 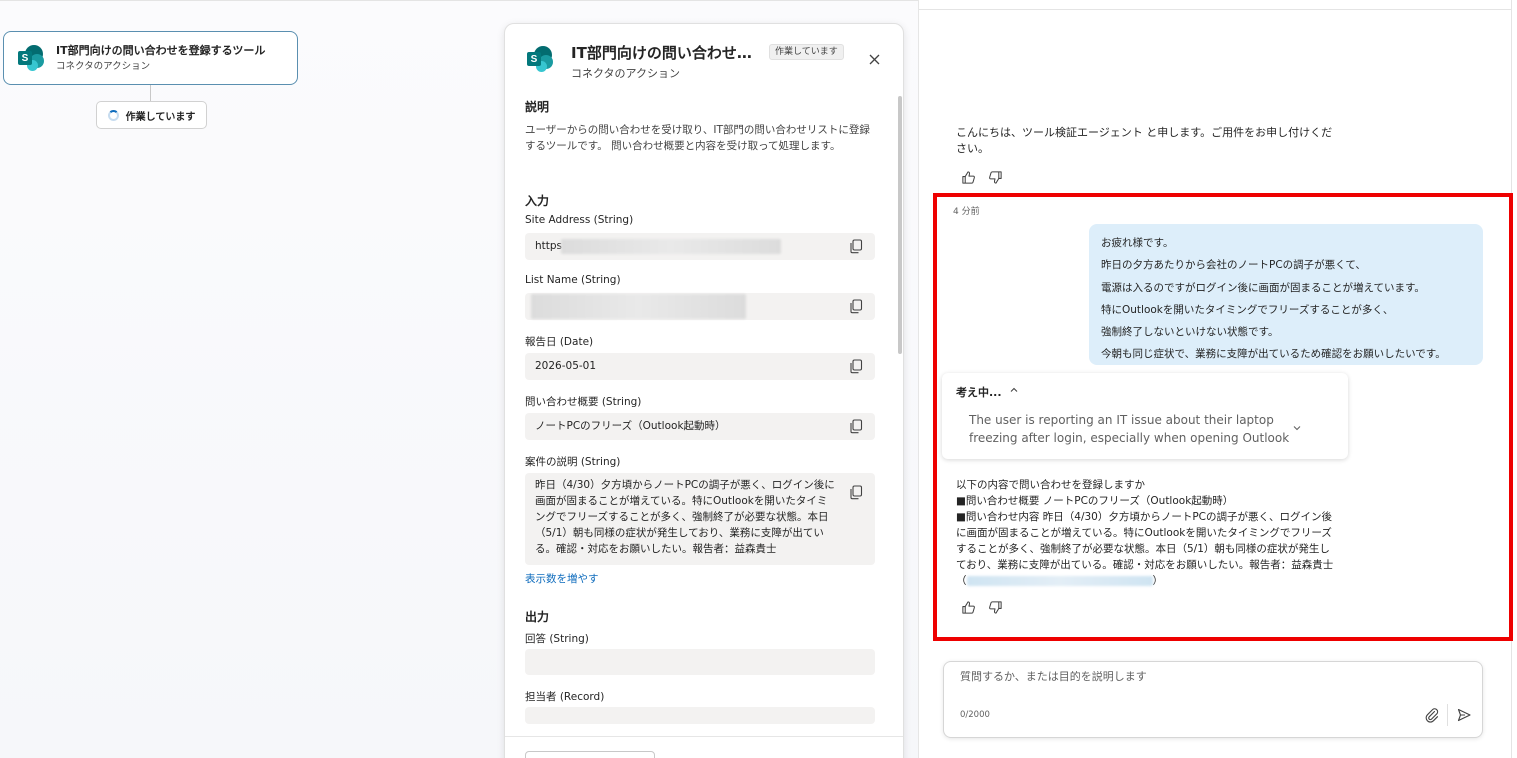 What do you see at coordinates (537, 617) in the screenshot?
I see `output-heading: 出力` at bounding box center [537, 617].